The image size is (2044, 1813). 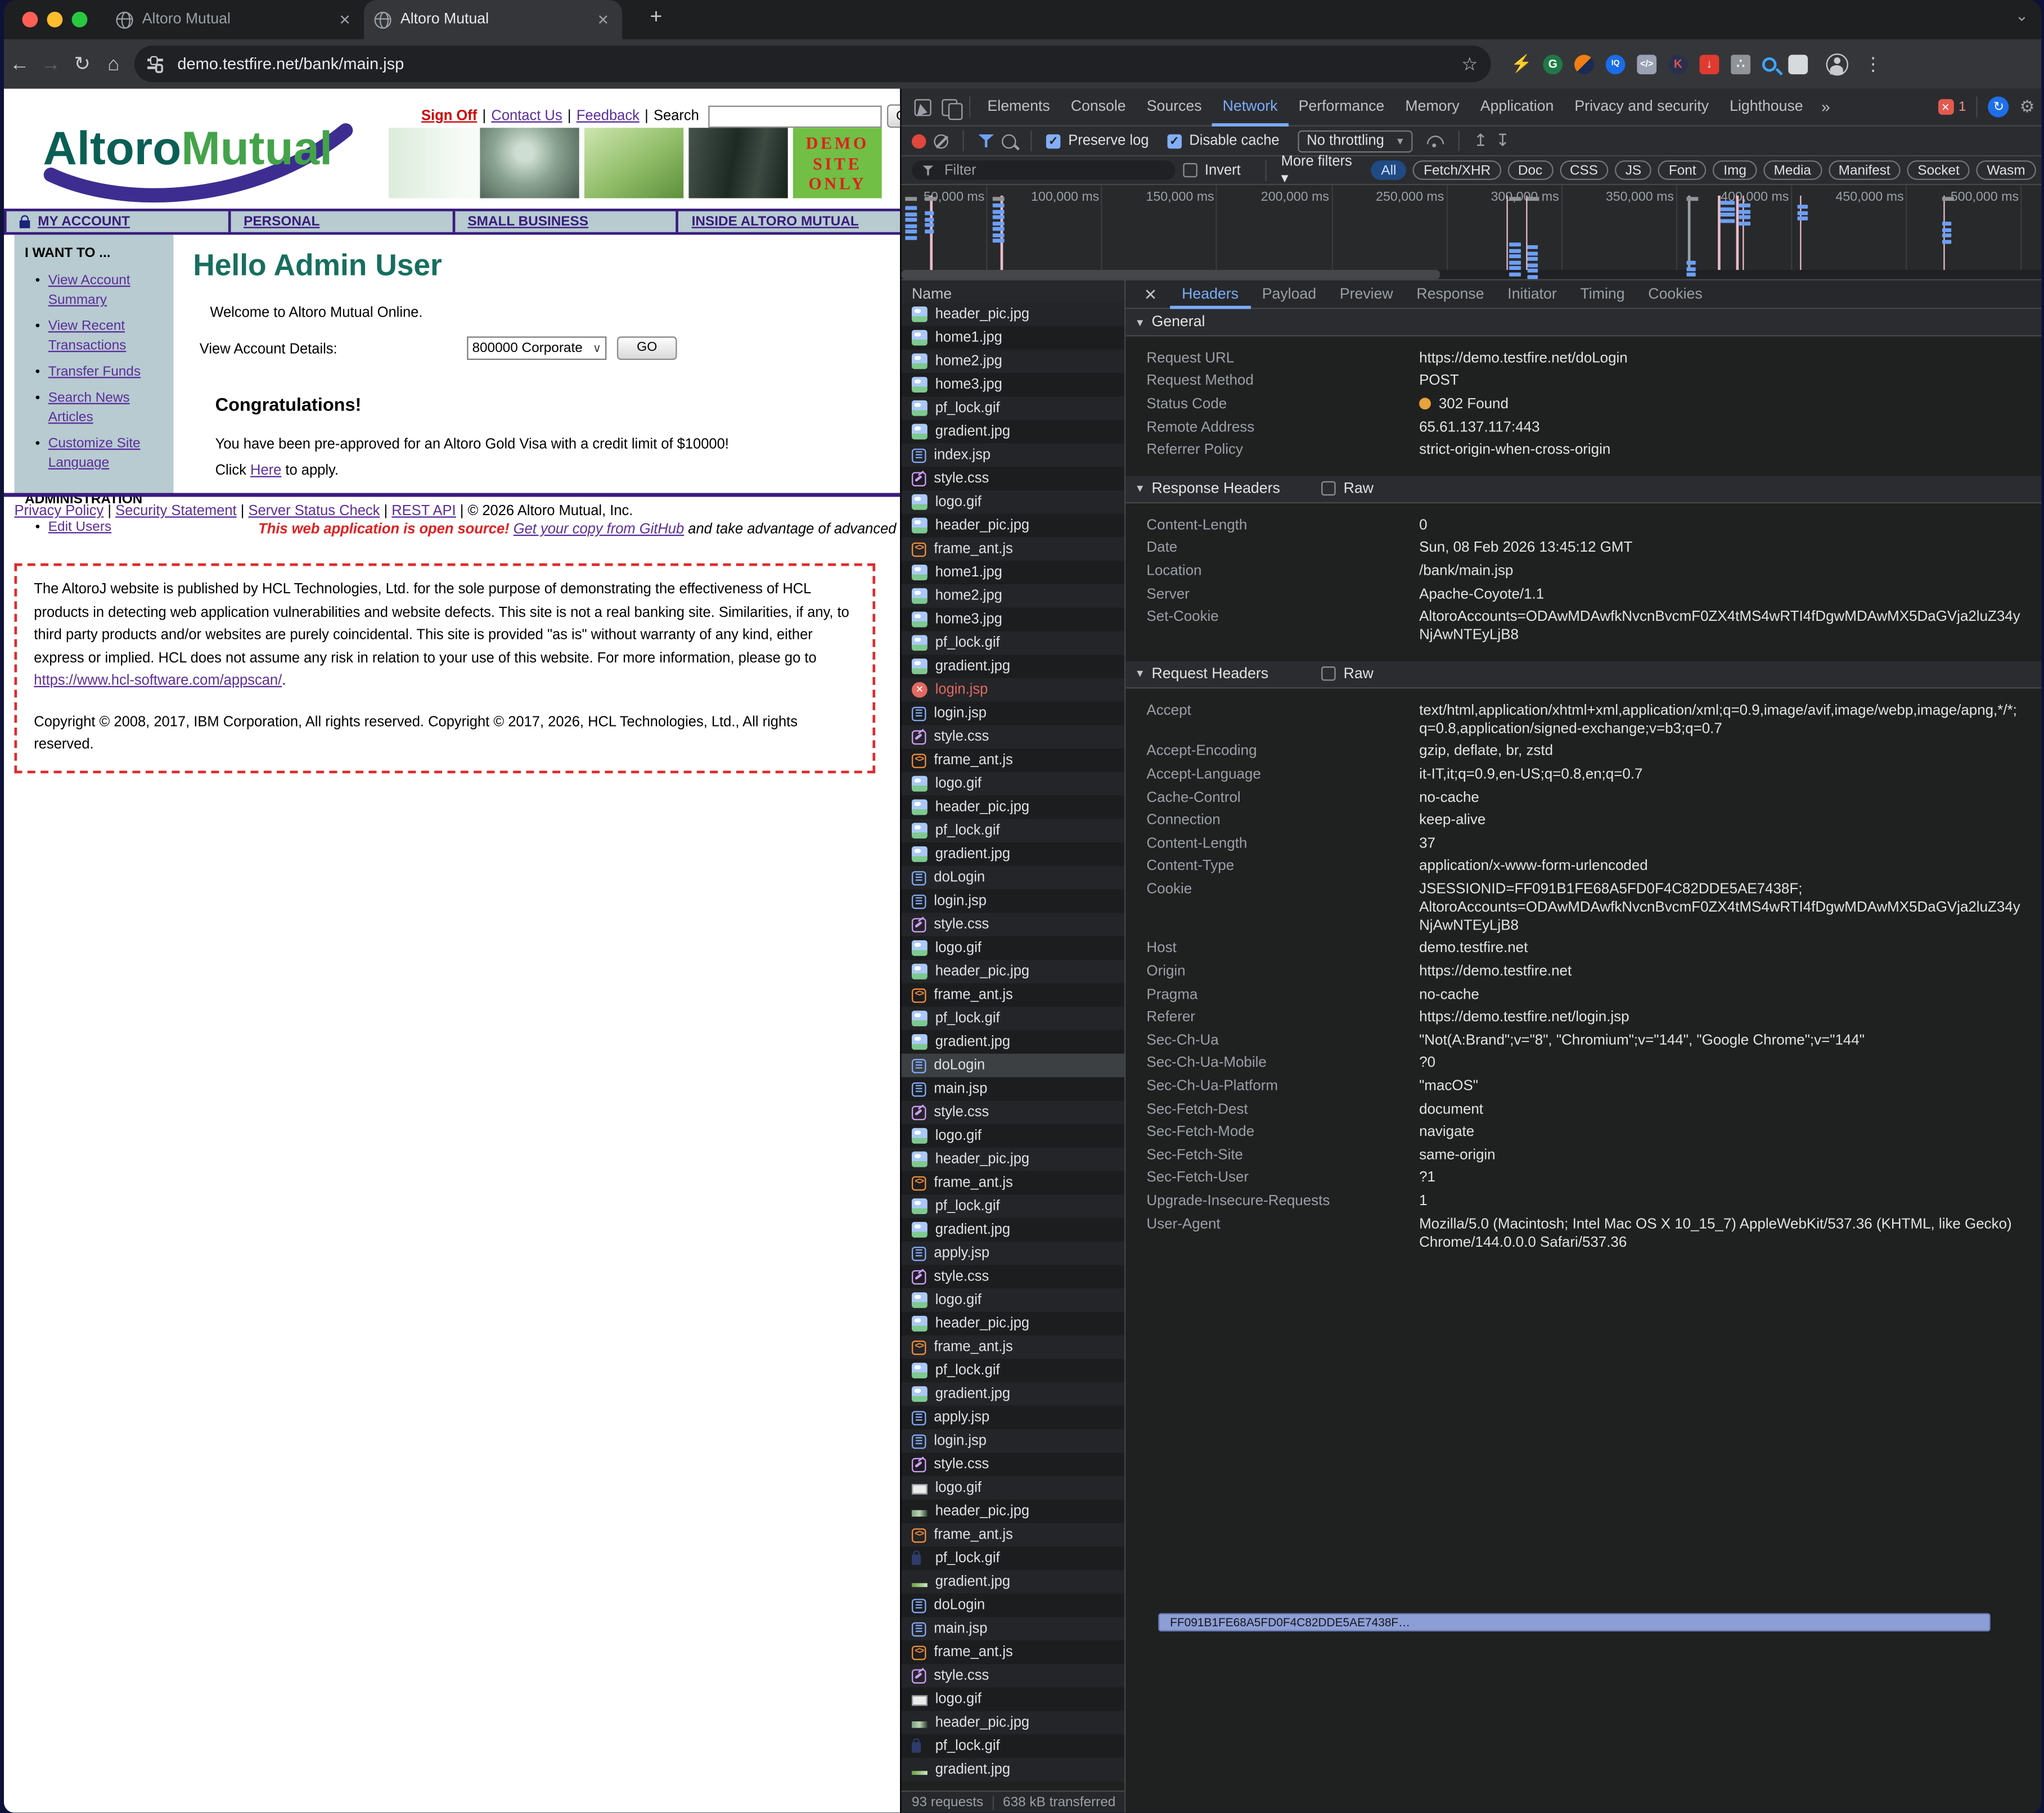 What do you see at coordinates (1174, 107) in the screenshot?
I see `devtools-tab: Sources` at bounding box center [1174, 107].